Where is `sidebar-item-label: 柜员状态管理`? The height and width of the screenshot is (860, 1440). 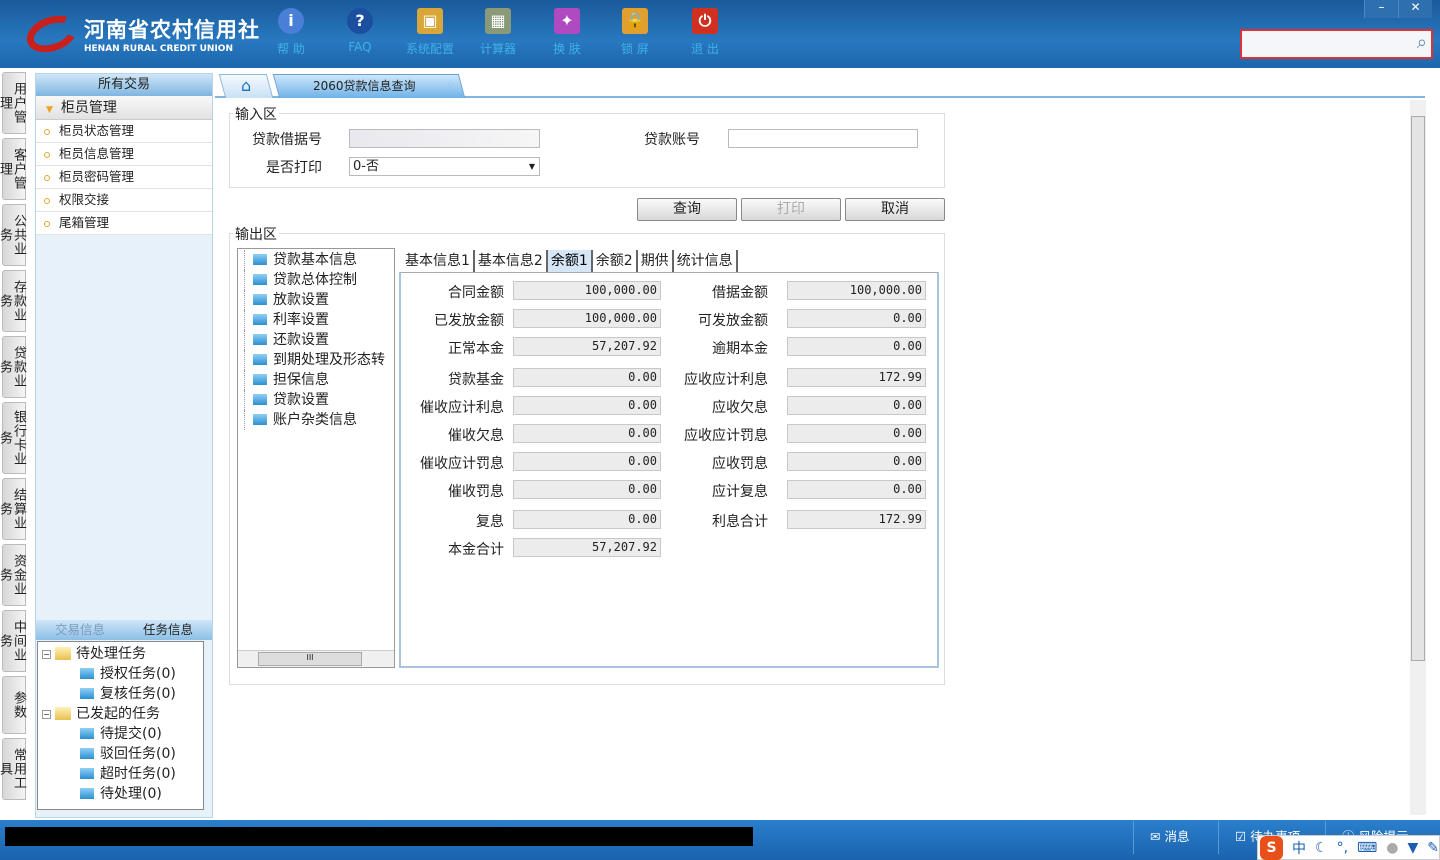
sidebar-item-label: 柜员状态管理 is located at coordinates (97, 130).